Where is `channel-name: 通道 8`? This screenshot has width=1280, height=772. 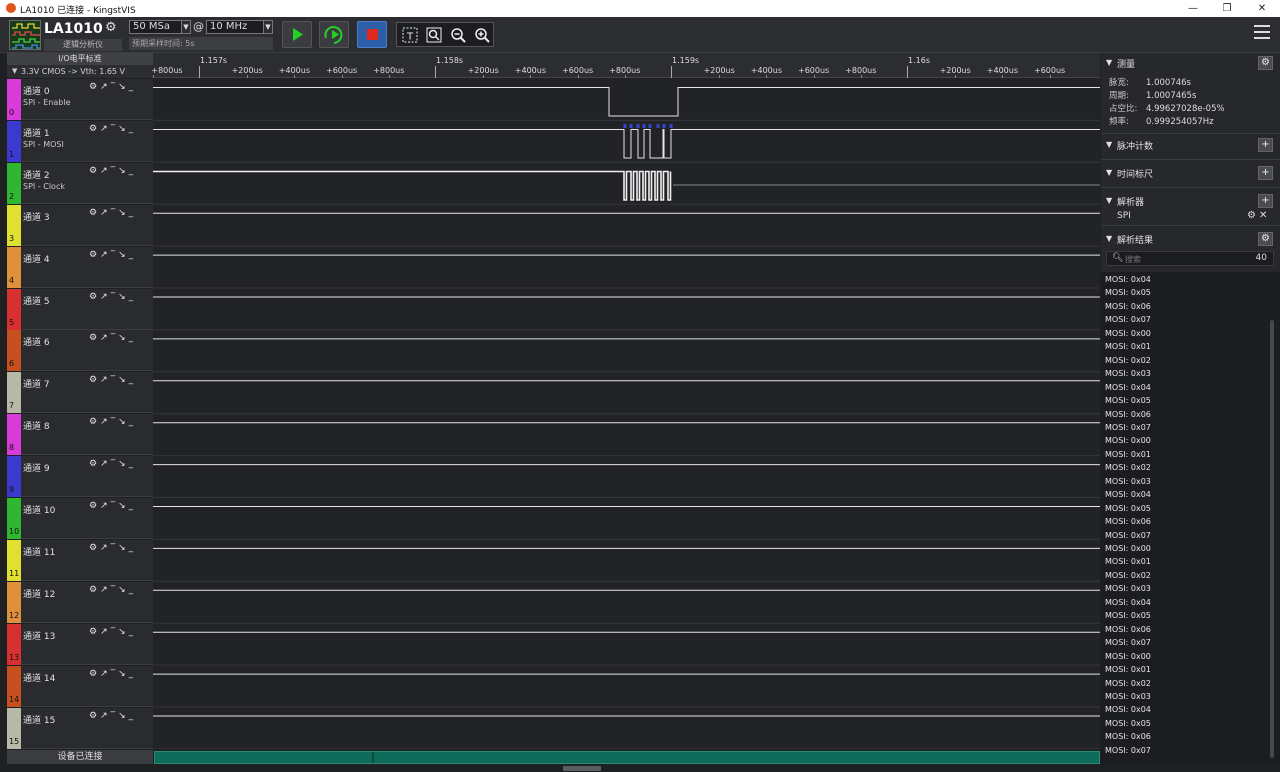
channel-name: 通道 8 is located at coordinates (36, 425).